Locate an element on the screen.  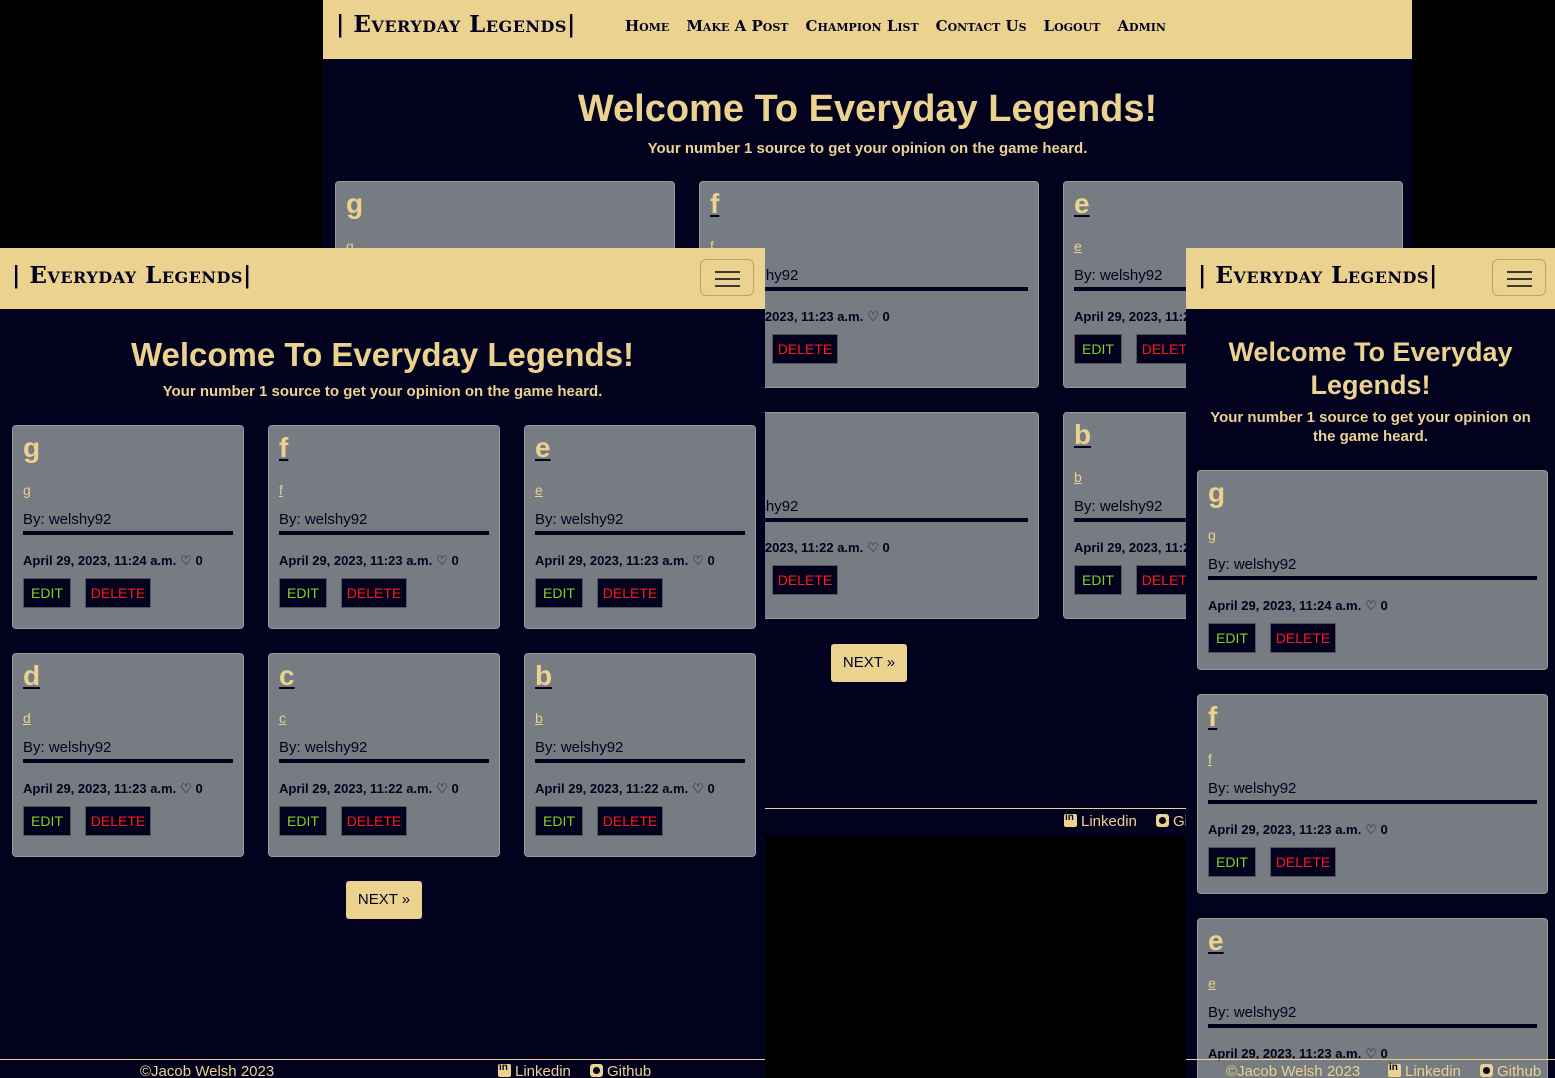
post-date: April 29, 2023, 11:22 a.m.♡ 0 is located at coordinates (369, 789).